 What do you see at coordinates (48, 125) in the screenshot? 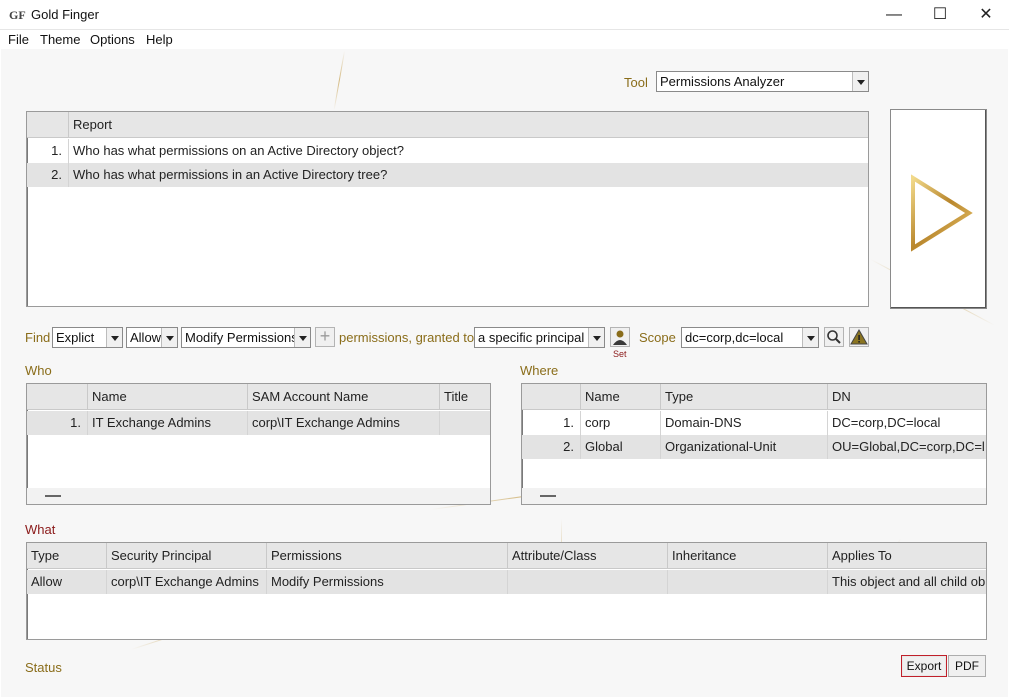
I see `report-header-num` at bounding box center [48, 125].